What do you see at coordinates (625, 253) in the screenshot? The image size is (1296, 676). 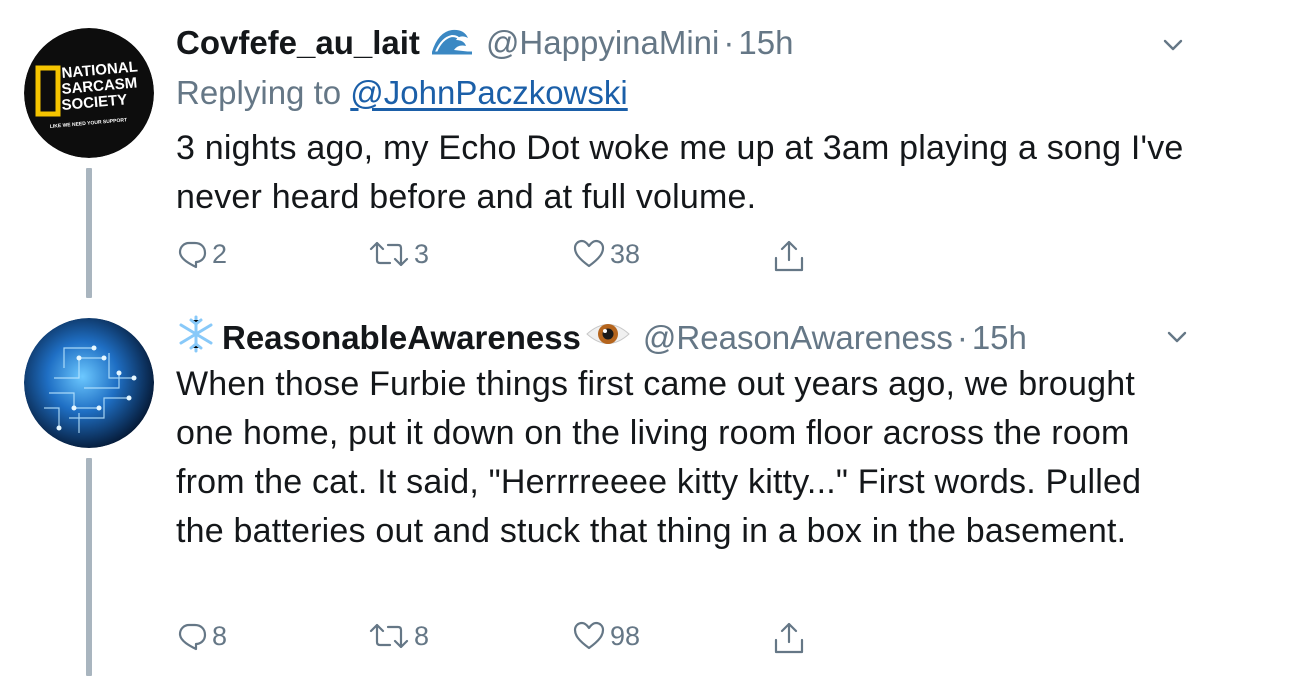 I see `like-count: 38` at bounding box center [625, 253].